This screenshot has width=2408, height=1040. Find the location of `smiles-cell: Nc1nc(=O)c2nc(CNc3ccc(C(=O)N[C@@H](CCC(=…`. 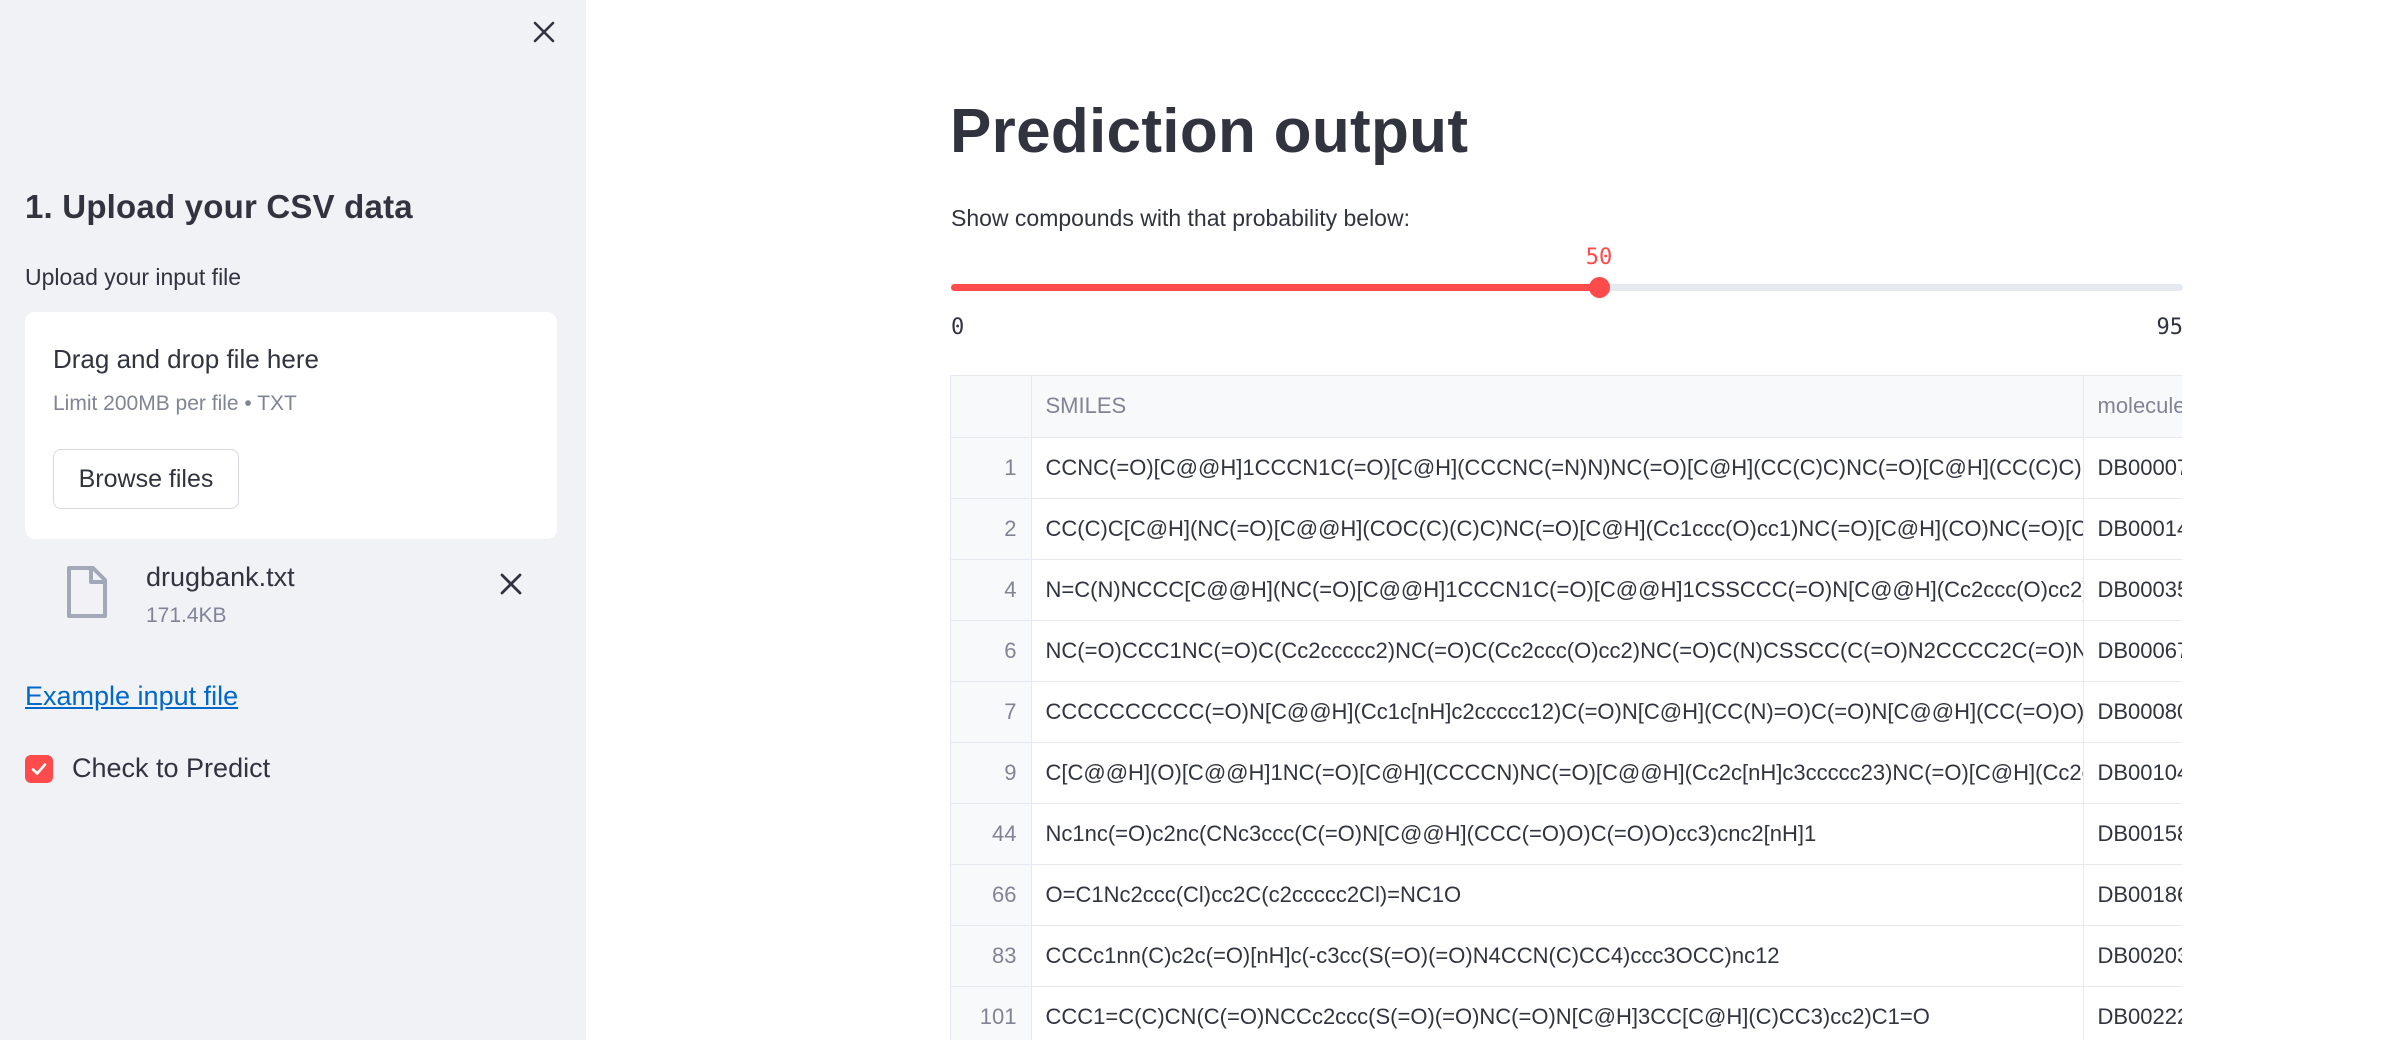

smiles-cell: Nc1nc(=O)c2nc(CNc3ccc(C(=O)N[C@@H](CCC(=… is located at coordinates (1557, 834).